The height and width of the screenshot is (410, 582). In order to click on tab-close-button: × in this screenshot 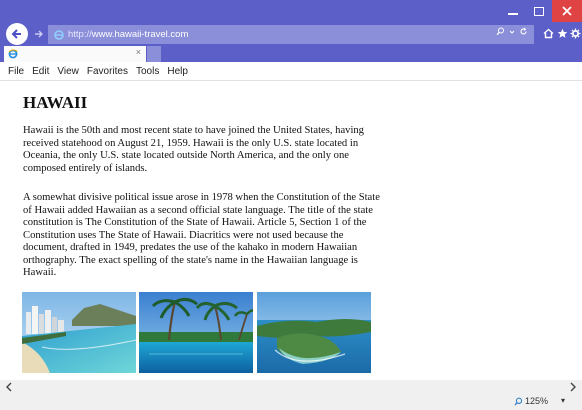, I will do `click(138, 52)`.